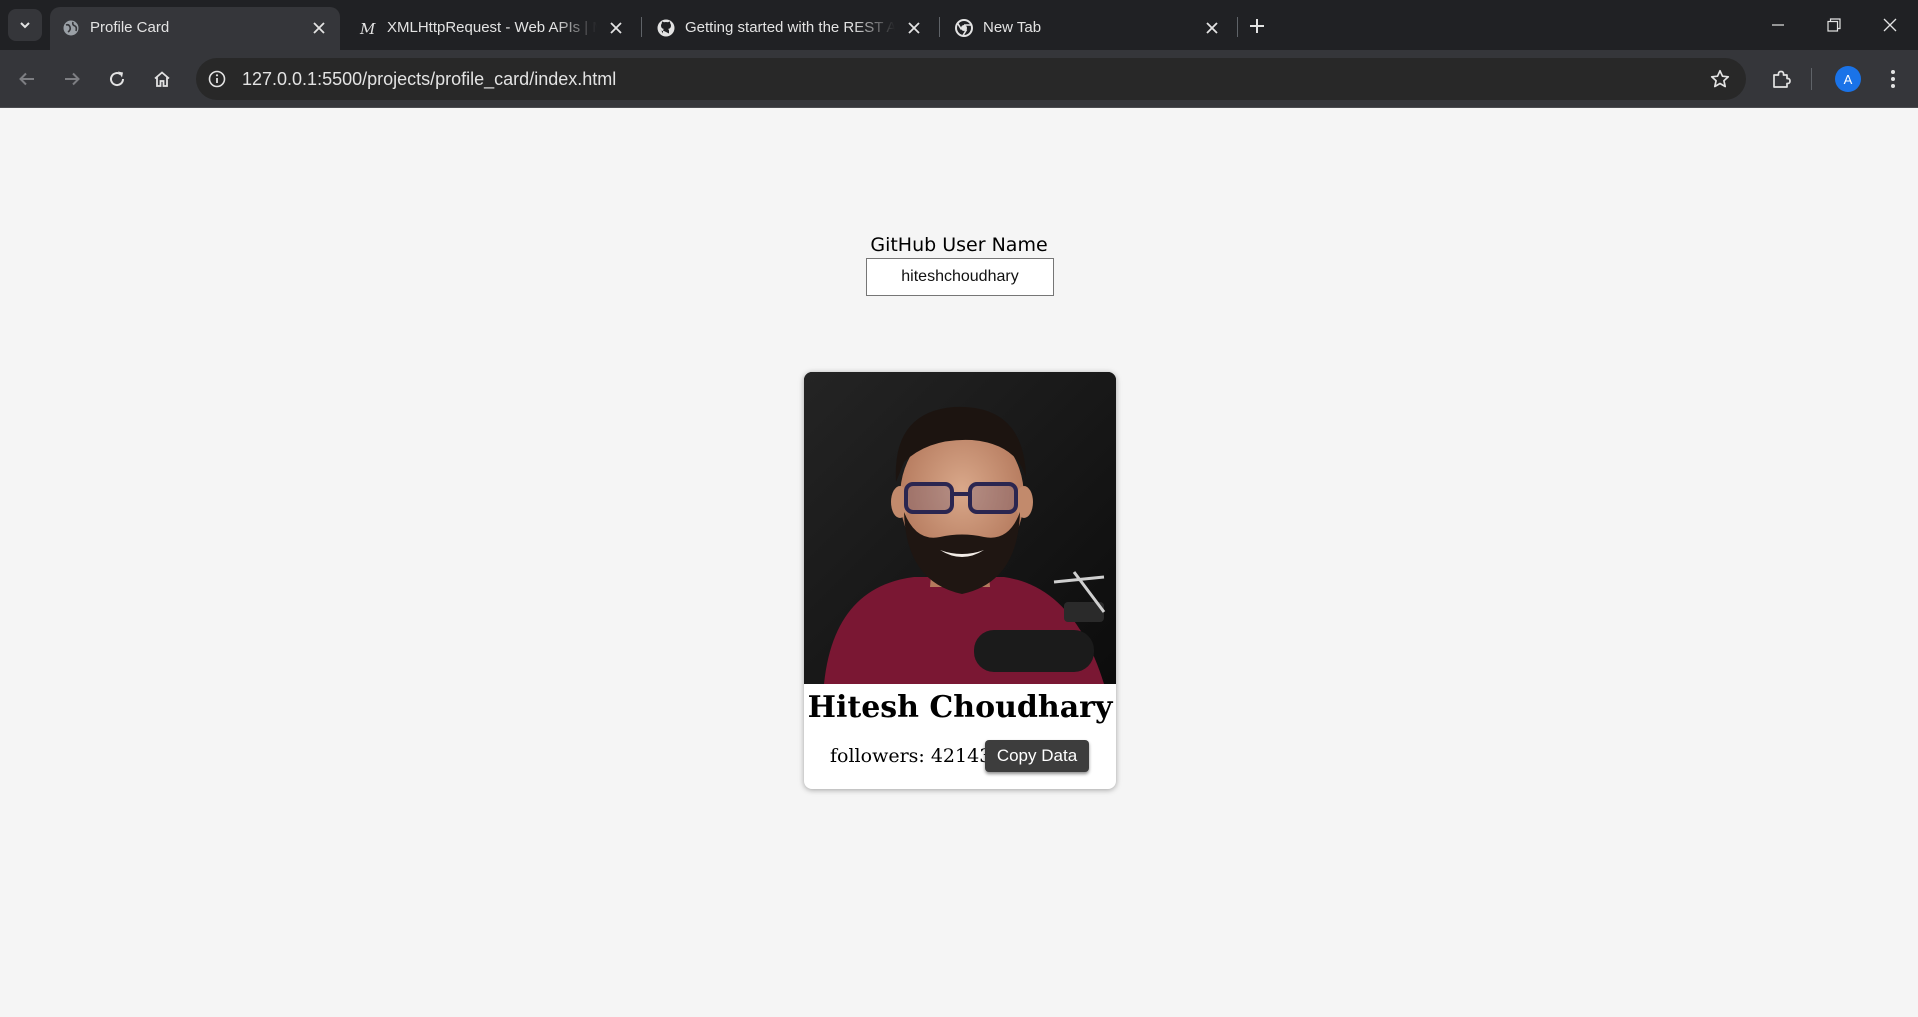 This screenshot has height=1017, width=1918. I want to click on minimize-button, so click(1778, 25).